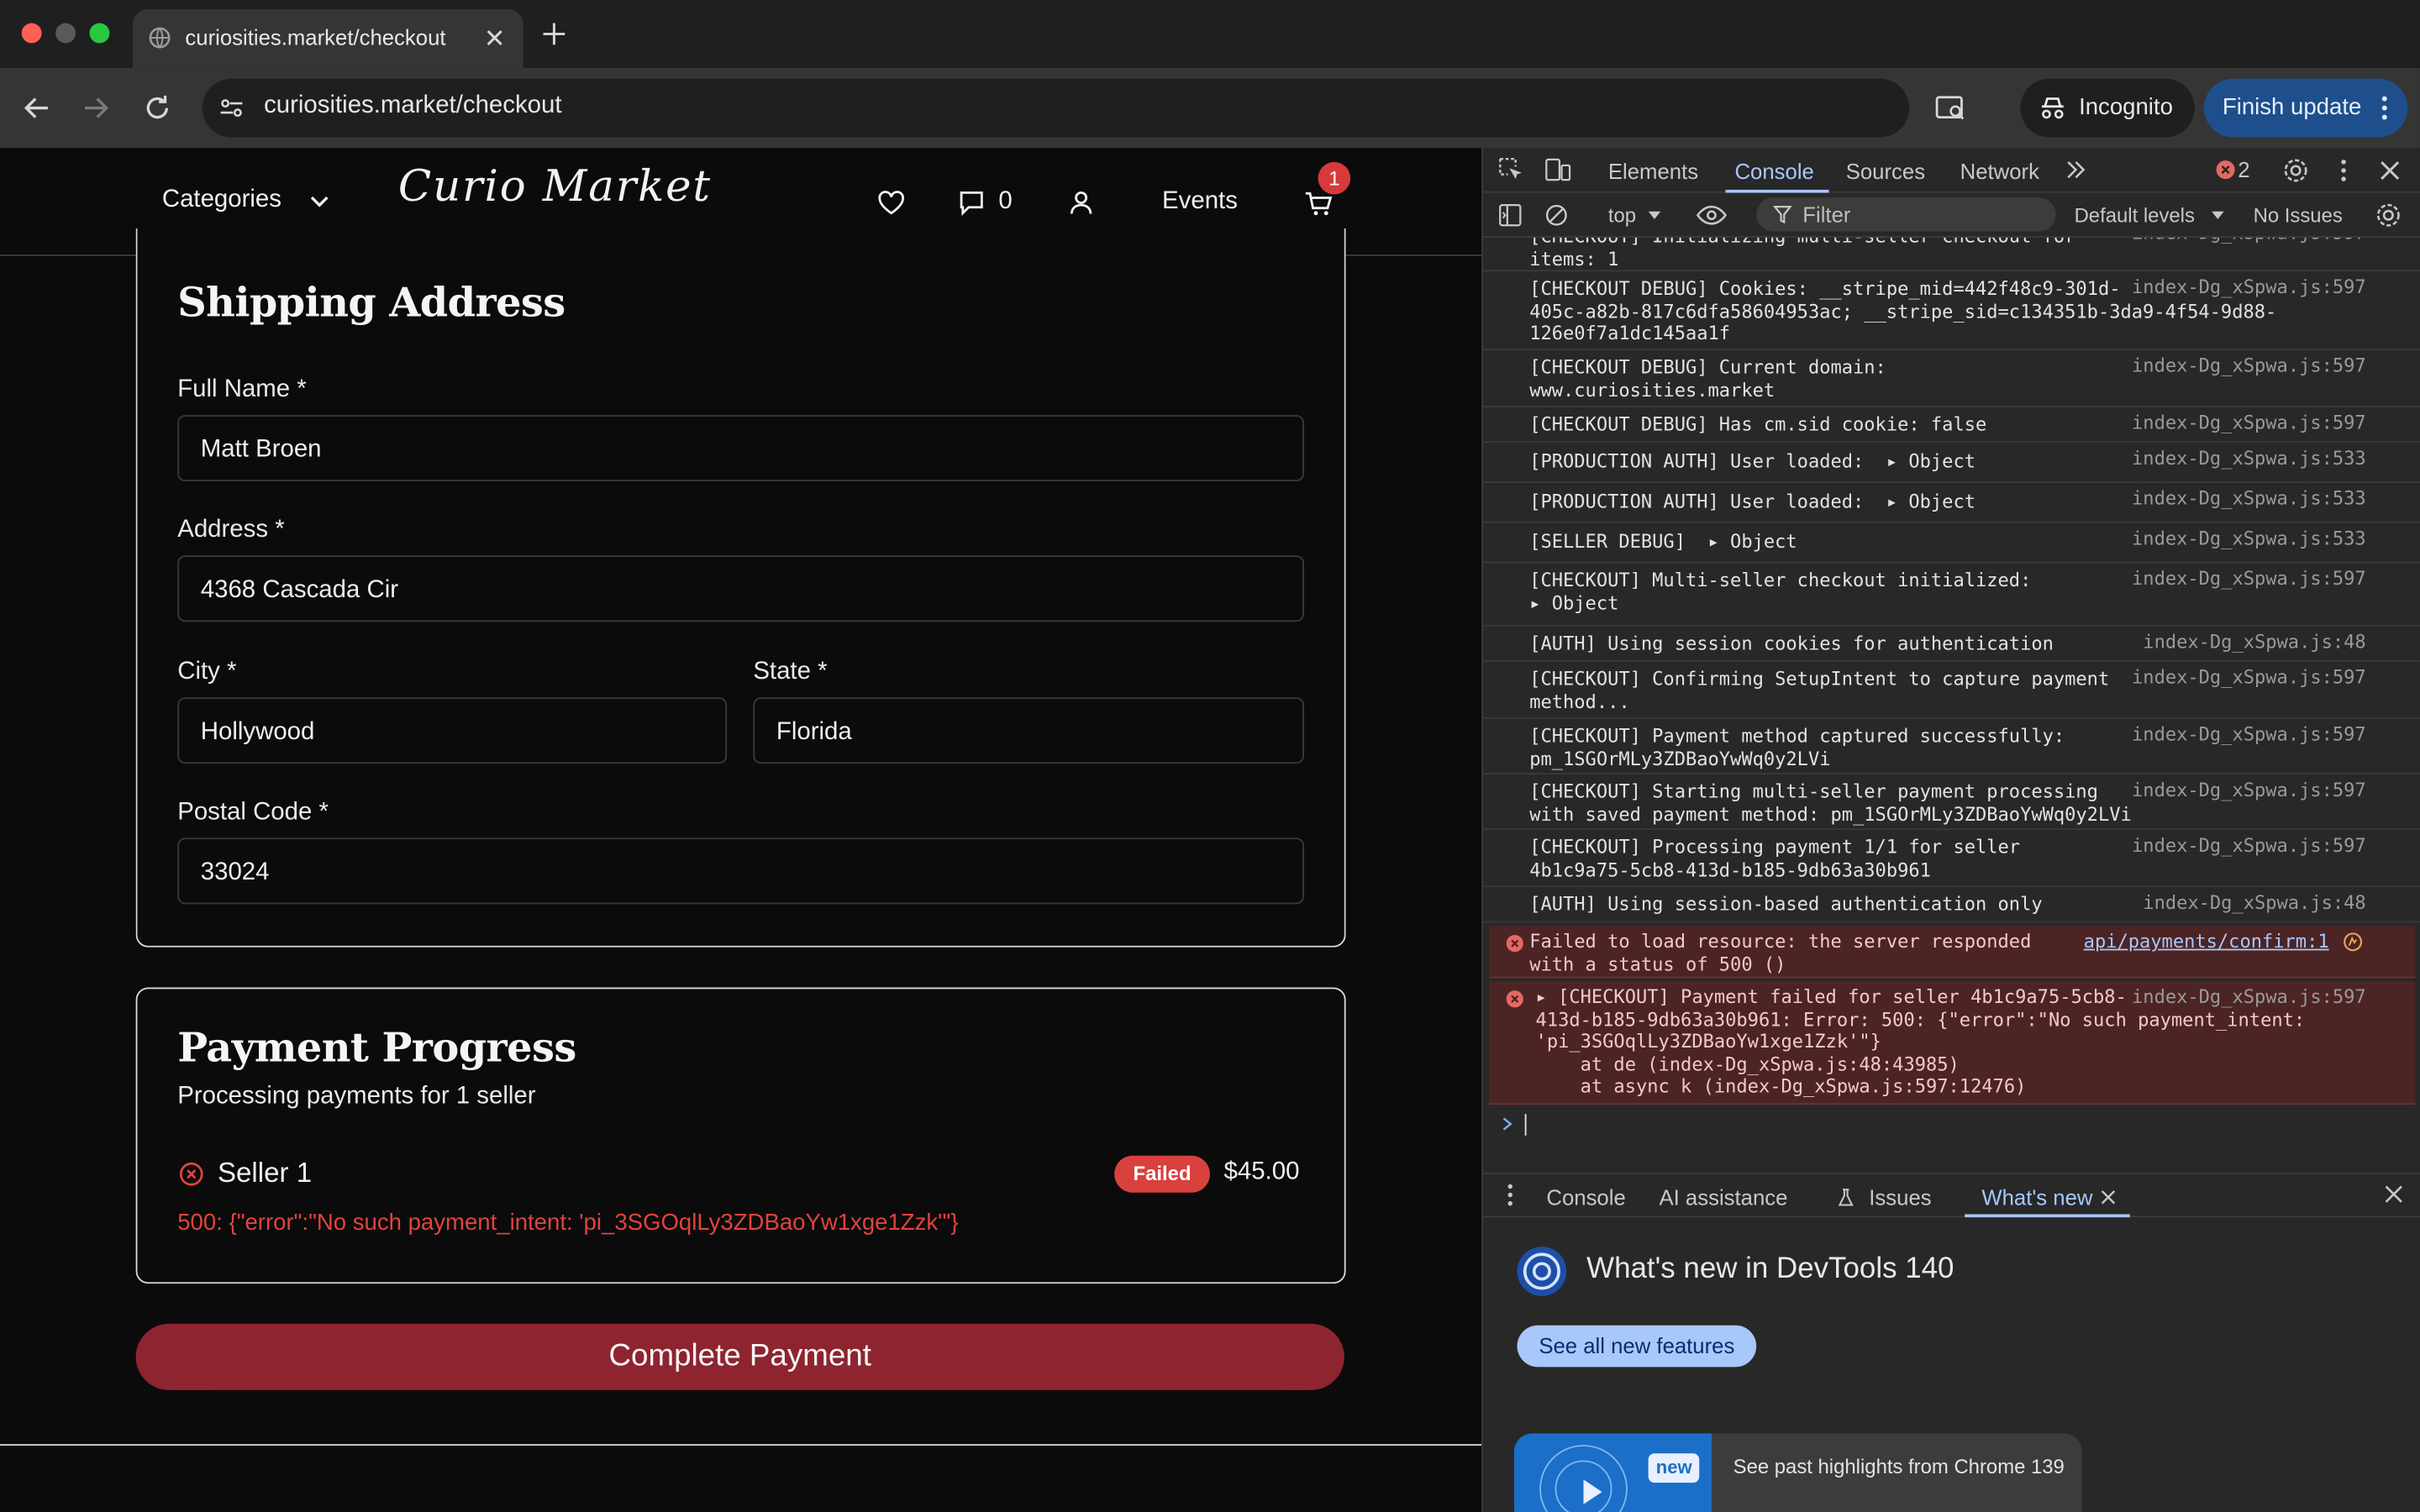 The height and width of the screenshot is (1512, 2420). I want to click on tab-console: Console, so click(1773, 171).